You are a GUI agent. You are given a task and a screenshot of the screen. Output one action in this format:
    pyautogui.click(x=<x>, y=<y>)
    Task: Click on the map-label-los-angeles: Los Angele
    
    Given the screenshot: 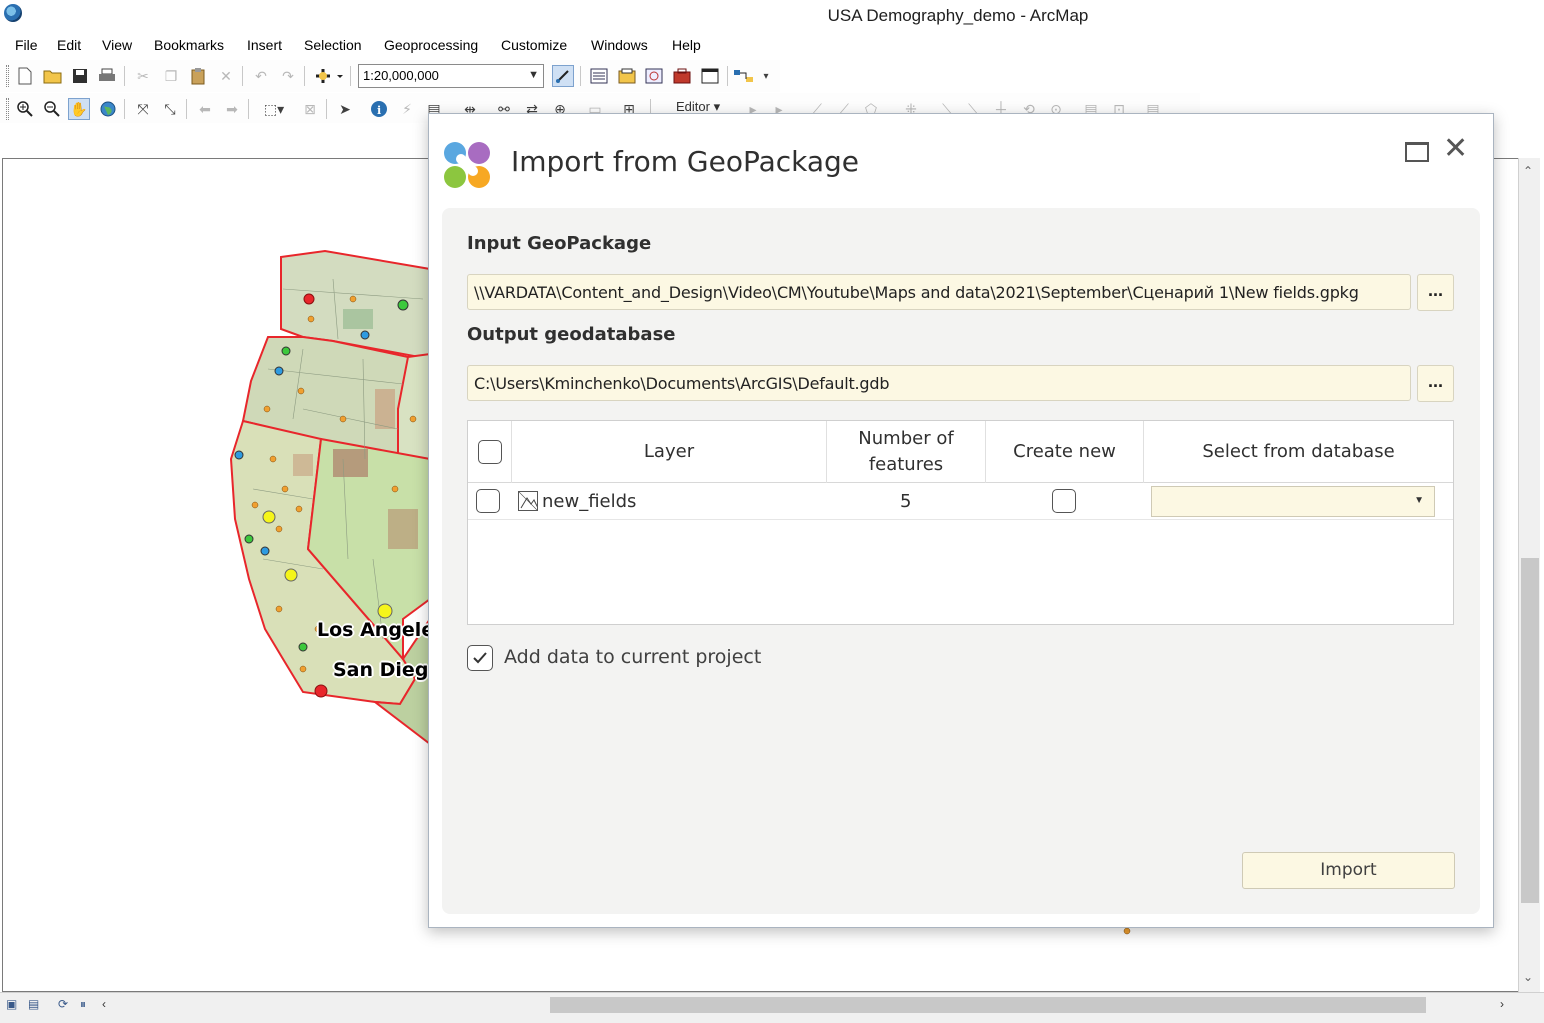 What is the action you would take?
    pyautogui.click(x=376, y=630)
    